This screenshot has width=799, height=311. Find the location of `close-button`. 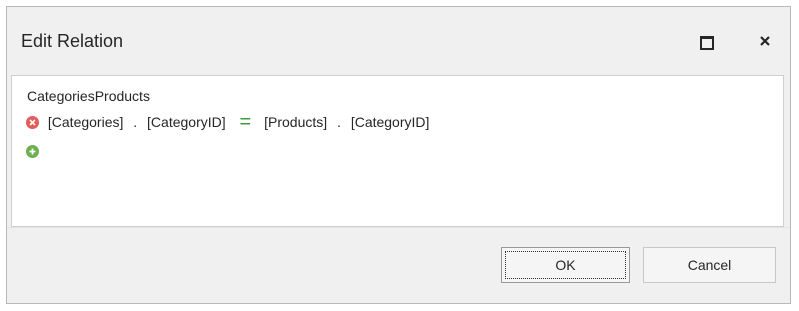

close-button is located at coordinates (765, 41).